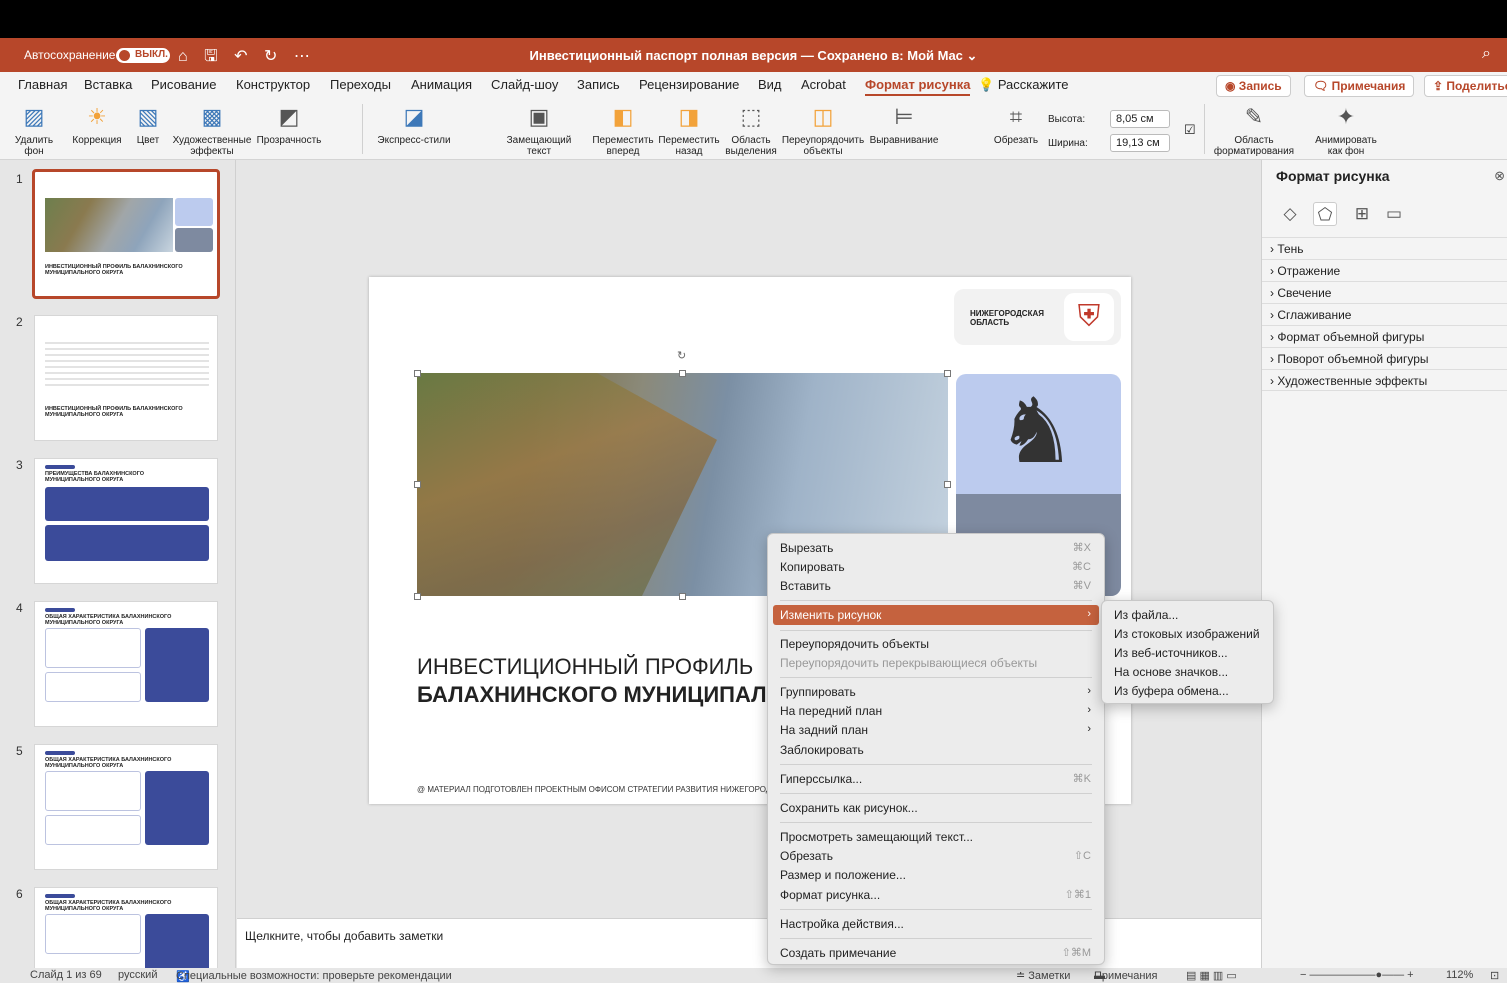  What do you see at coordinates (1465, 86) in the screenshot?
I see `share-button: ⇪ Поделиться` at bounding box center [1465, 86].